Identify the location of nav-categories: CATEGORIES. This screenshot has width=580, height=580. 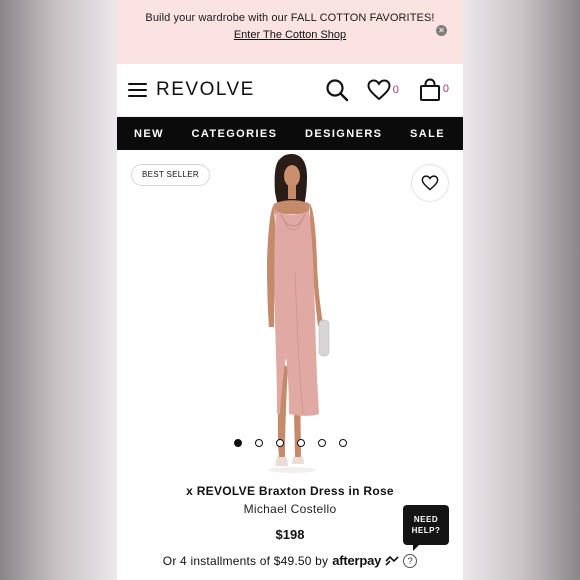
(234, 134).